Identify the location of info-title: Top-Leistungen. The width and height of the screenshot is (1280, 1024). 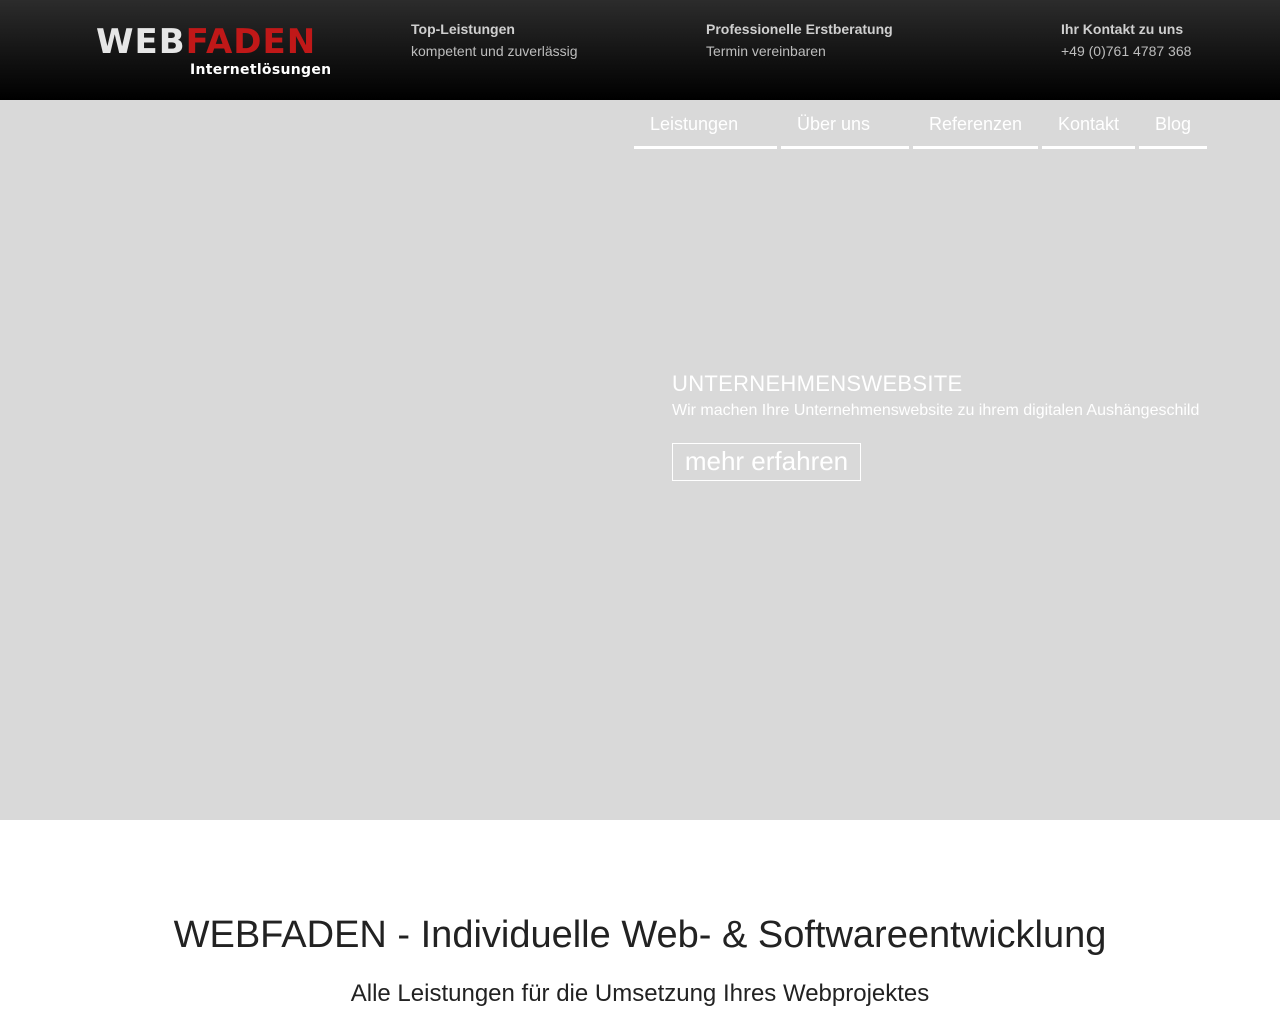
(463, 29).